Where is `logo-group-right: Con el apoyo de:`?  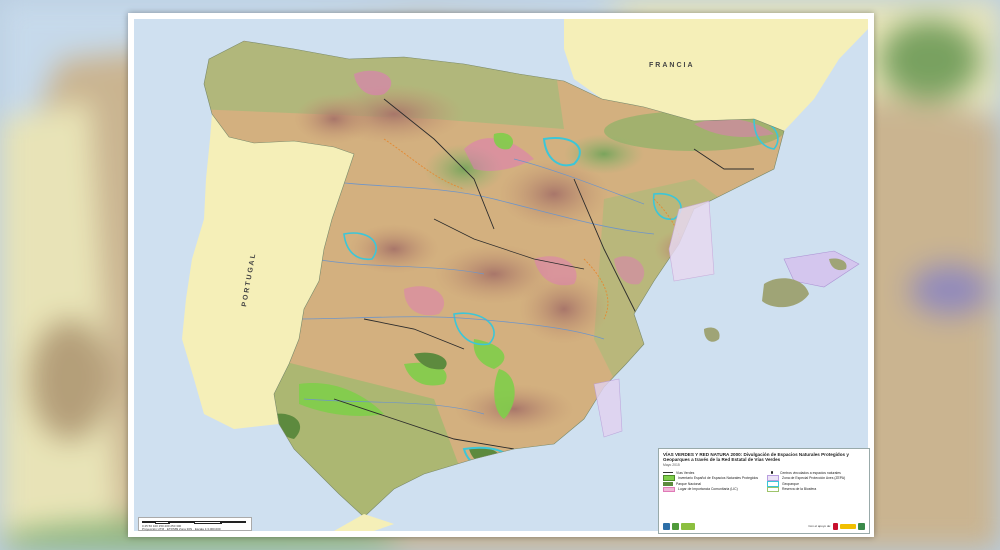 logo-group-right: Con el apoyo de: is located at coordinates (836, 526).